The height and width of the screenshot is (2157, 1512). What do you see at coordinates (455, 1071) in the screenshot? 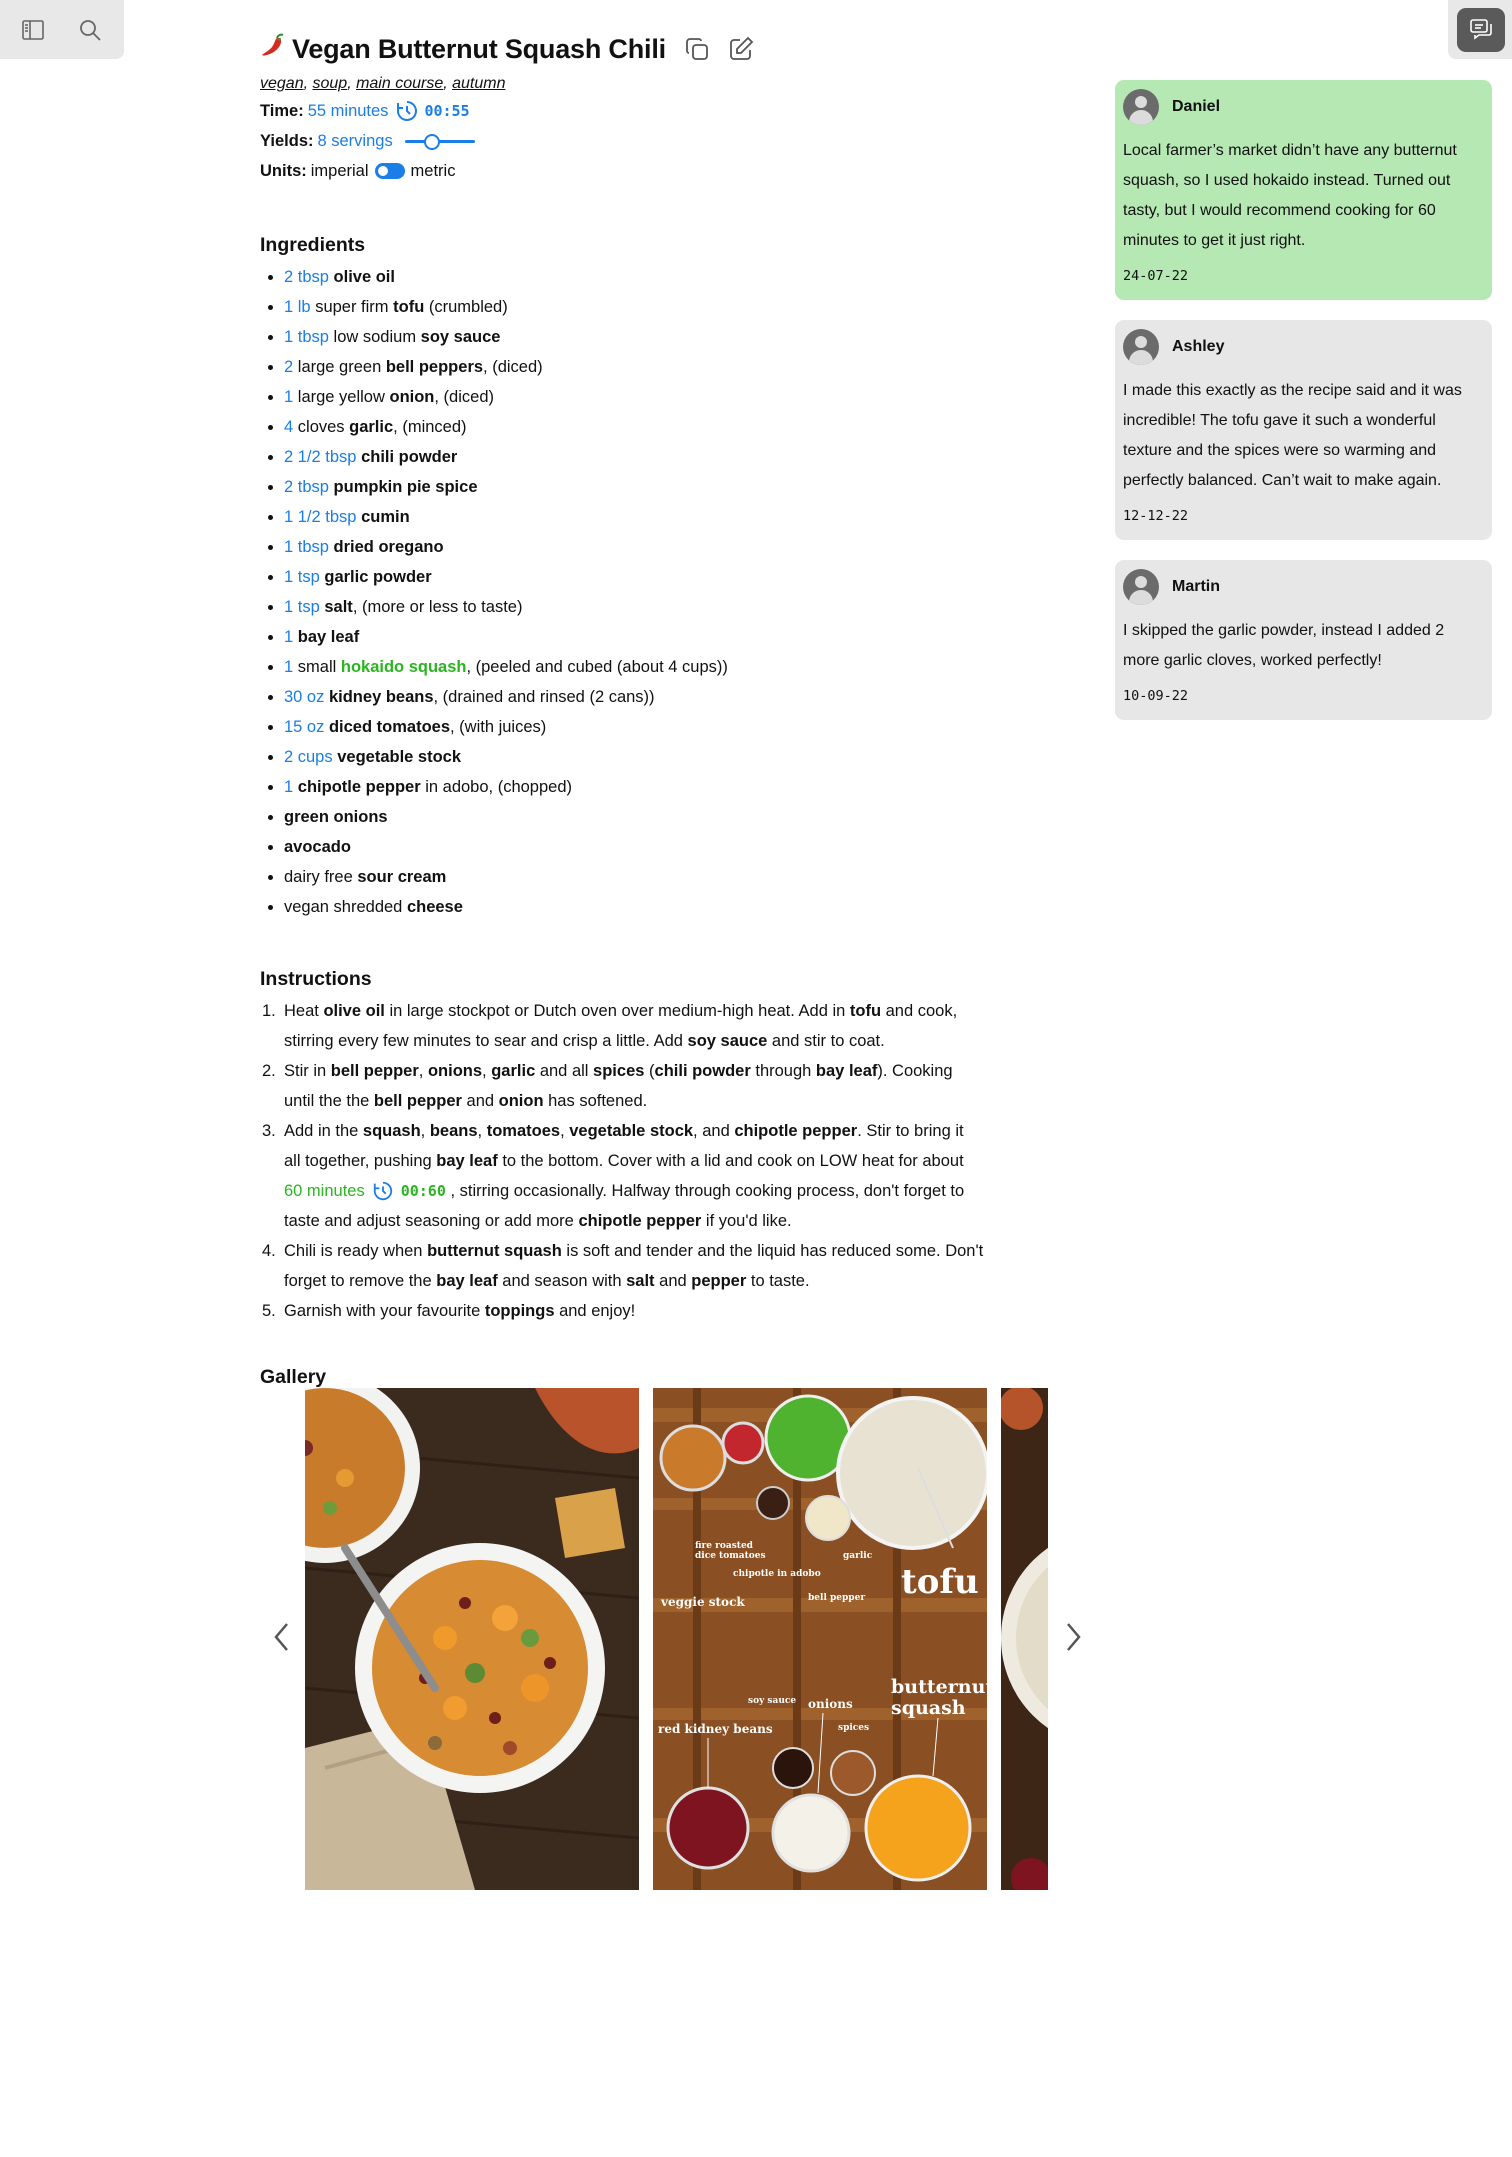
I see `ingredient-reference: onions` at bounding box center [455, 1071].